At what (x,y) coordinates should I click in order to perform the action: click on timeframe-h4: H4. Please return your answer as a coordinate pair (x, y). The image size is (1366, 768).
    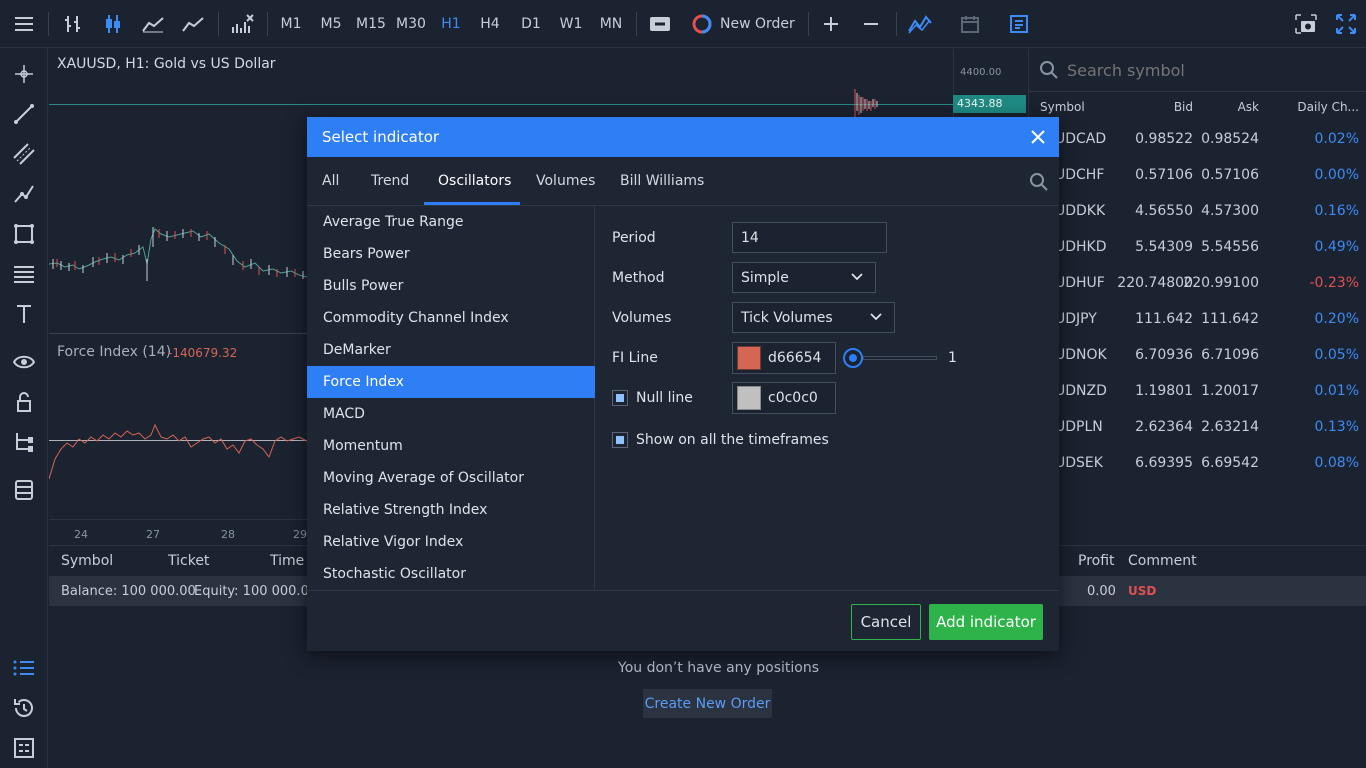
    Looking at the image, I should click on (490, 24).